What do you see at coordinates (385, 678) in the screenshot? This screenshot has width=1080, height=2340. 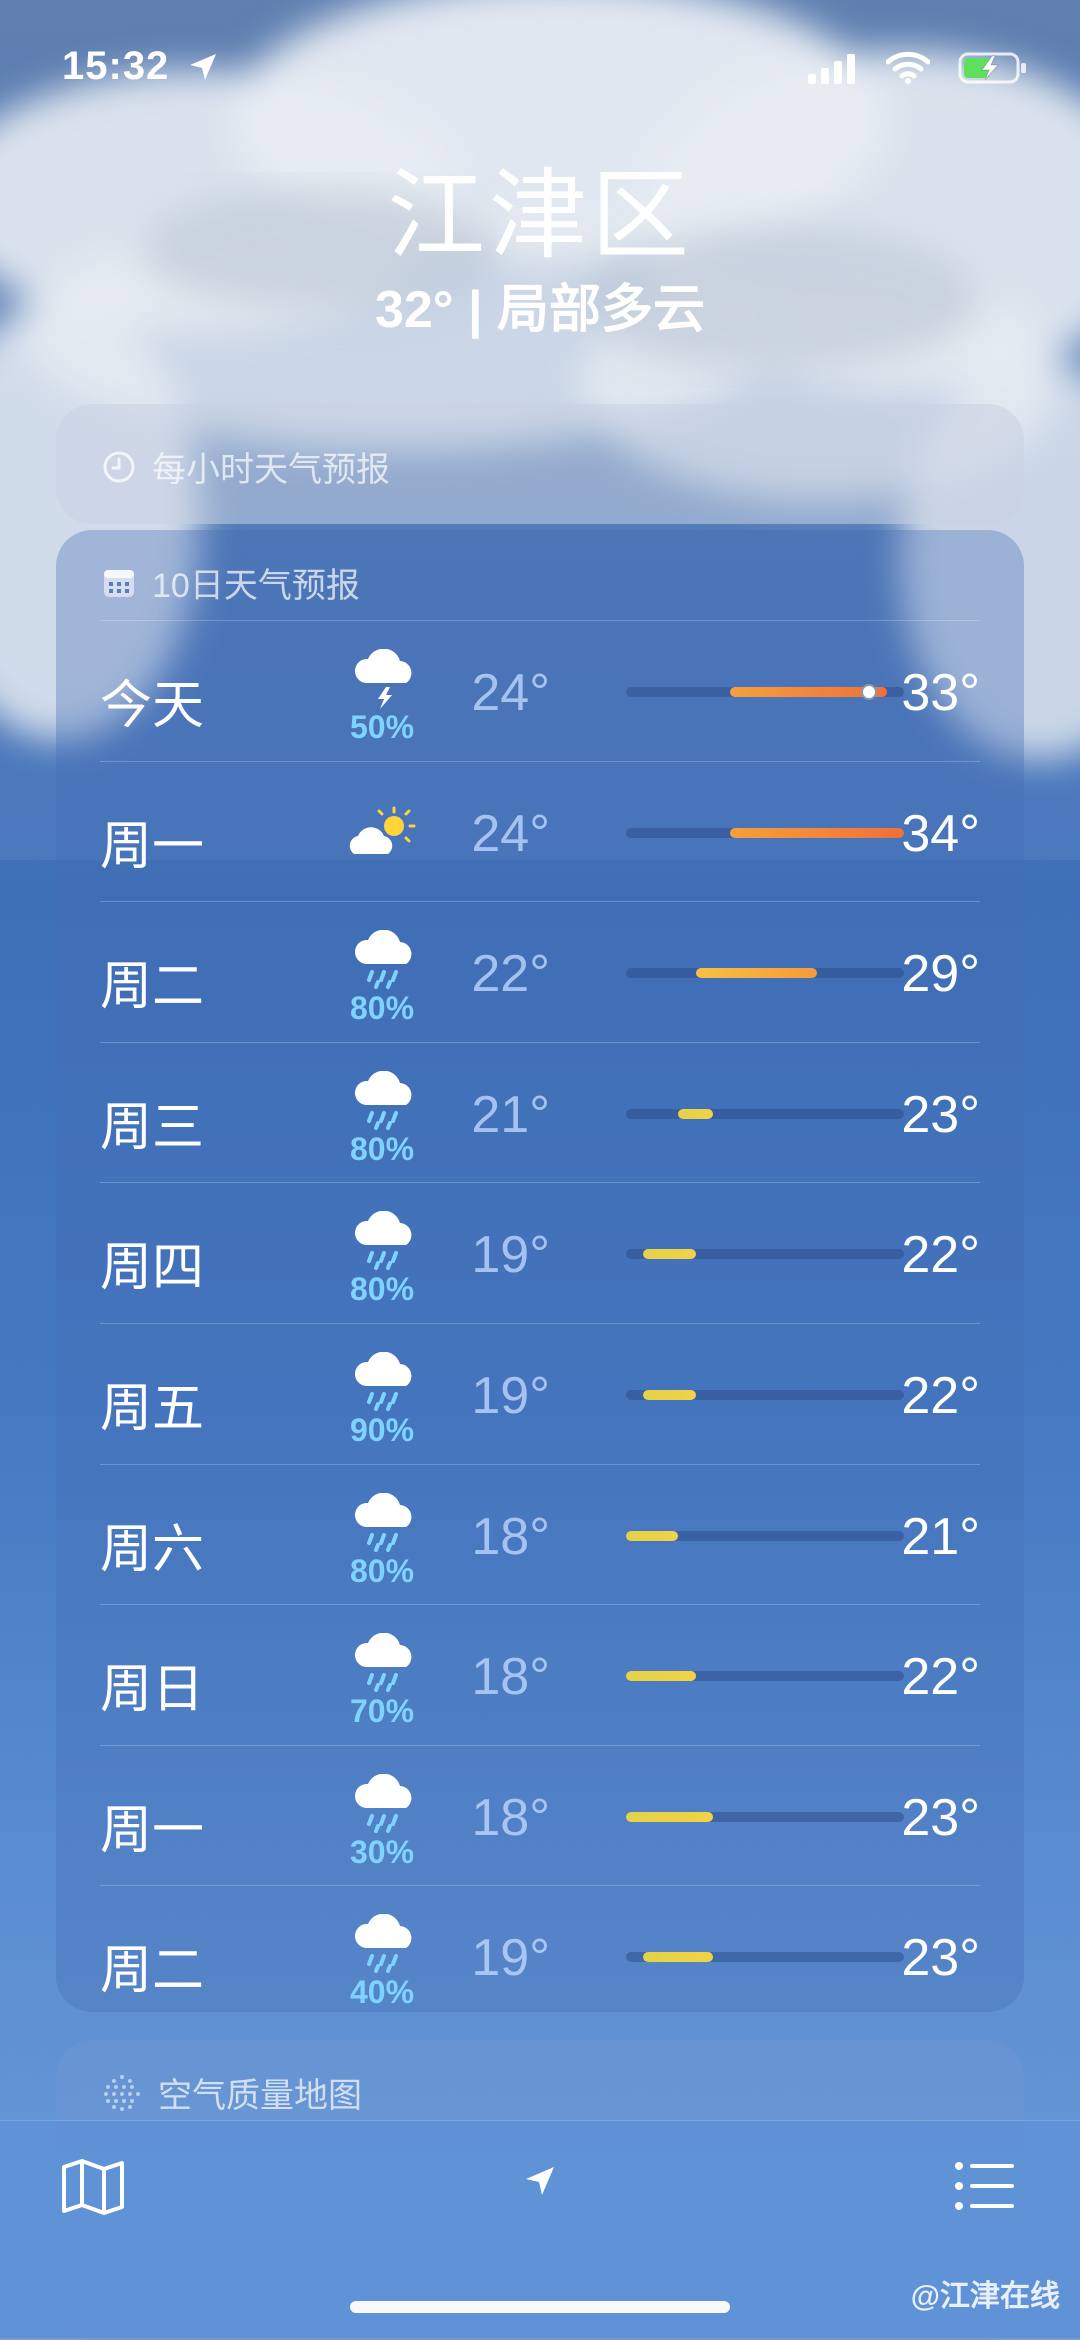 I see `thunderstorm-icon` at bounding box center [385, 678].